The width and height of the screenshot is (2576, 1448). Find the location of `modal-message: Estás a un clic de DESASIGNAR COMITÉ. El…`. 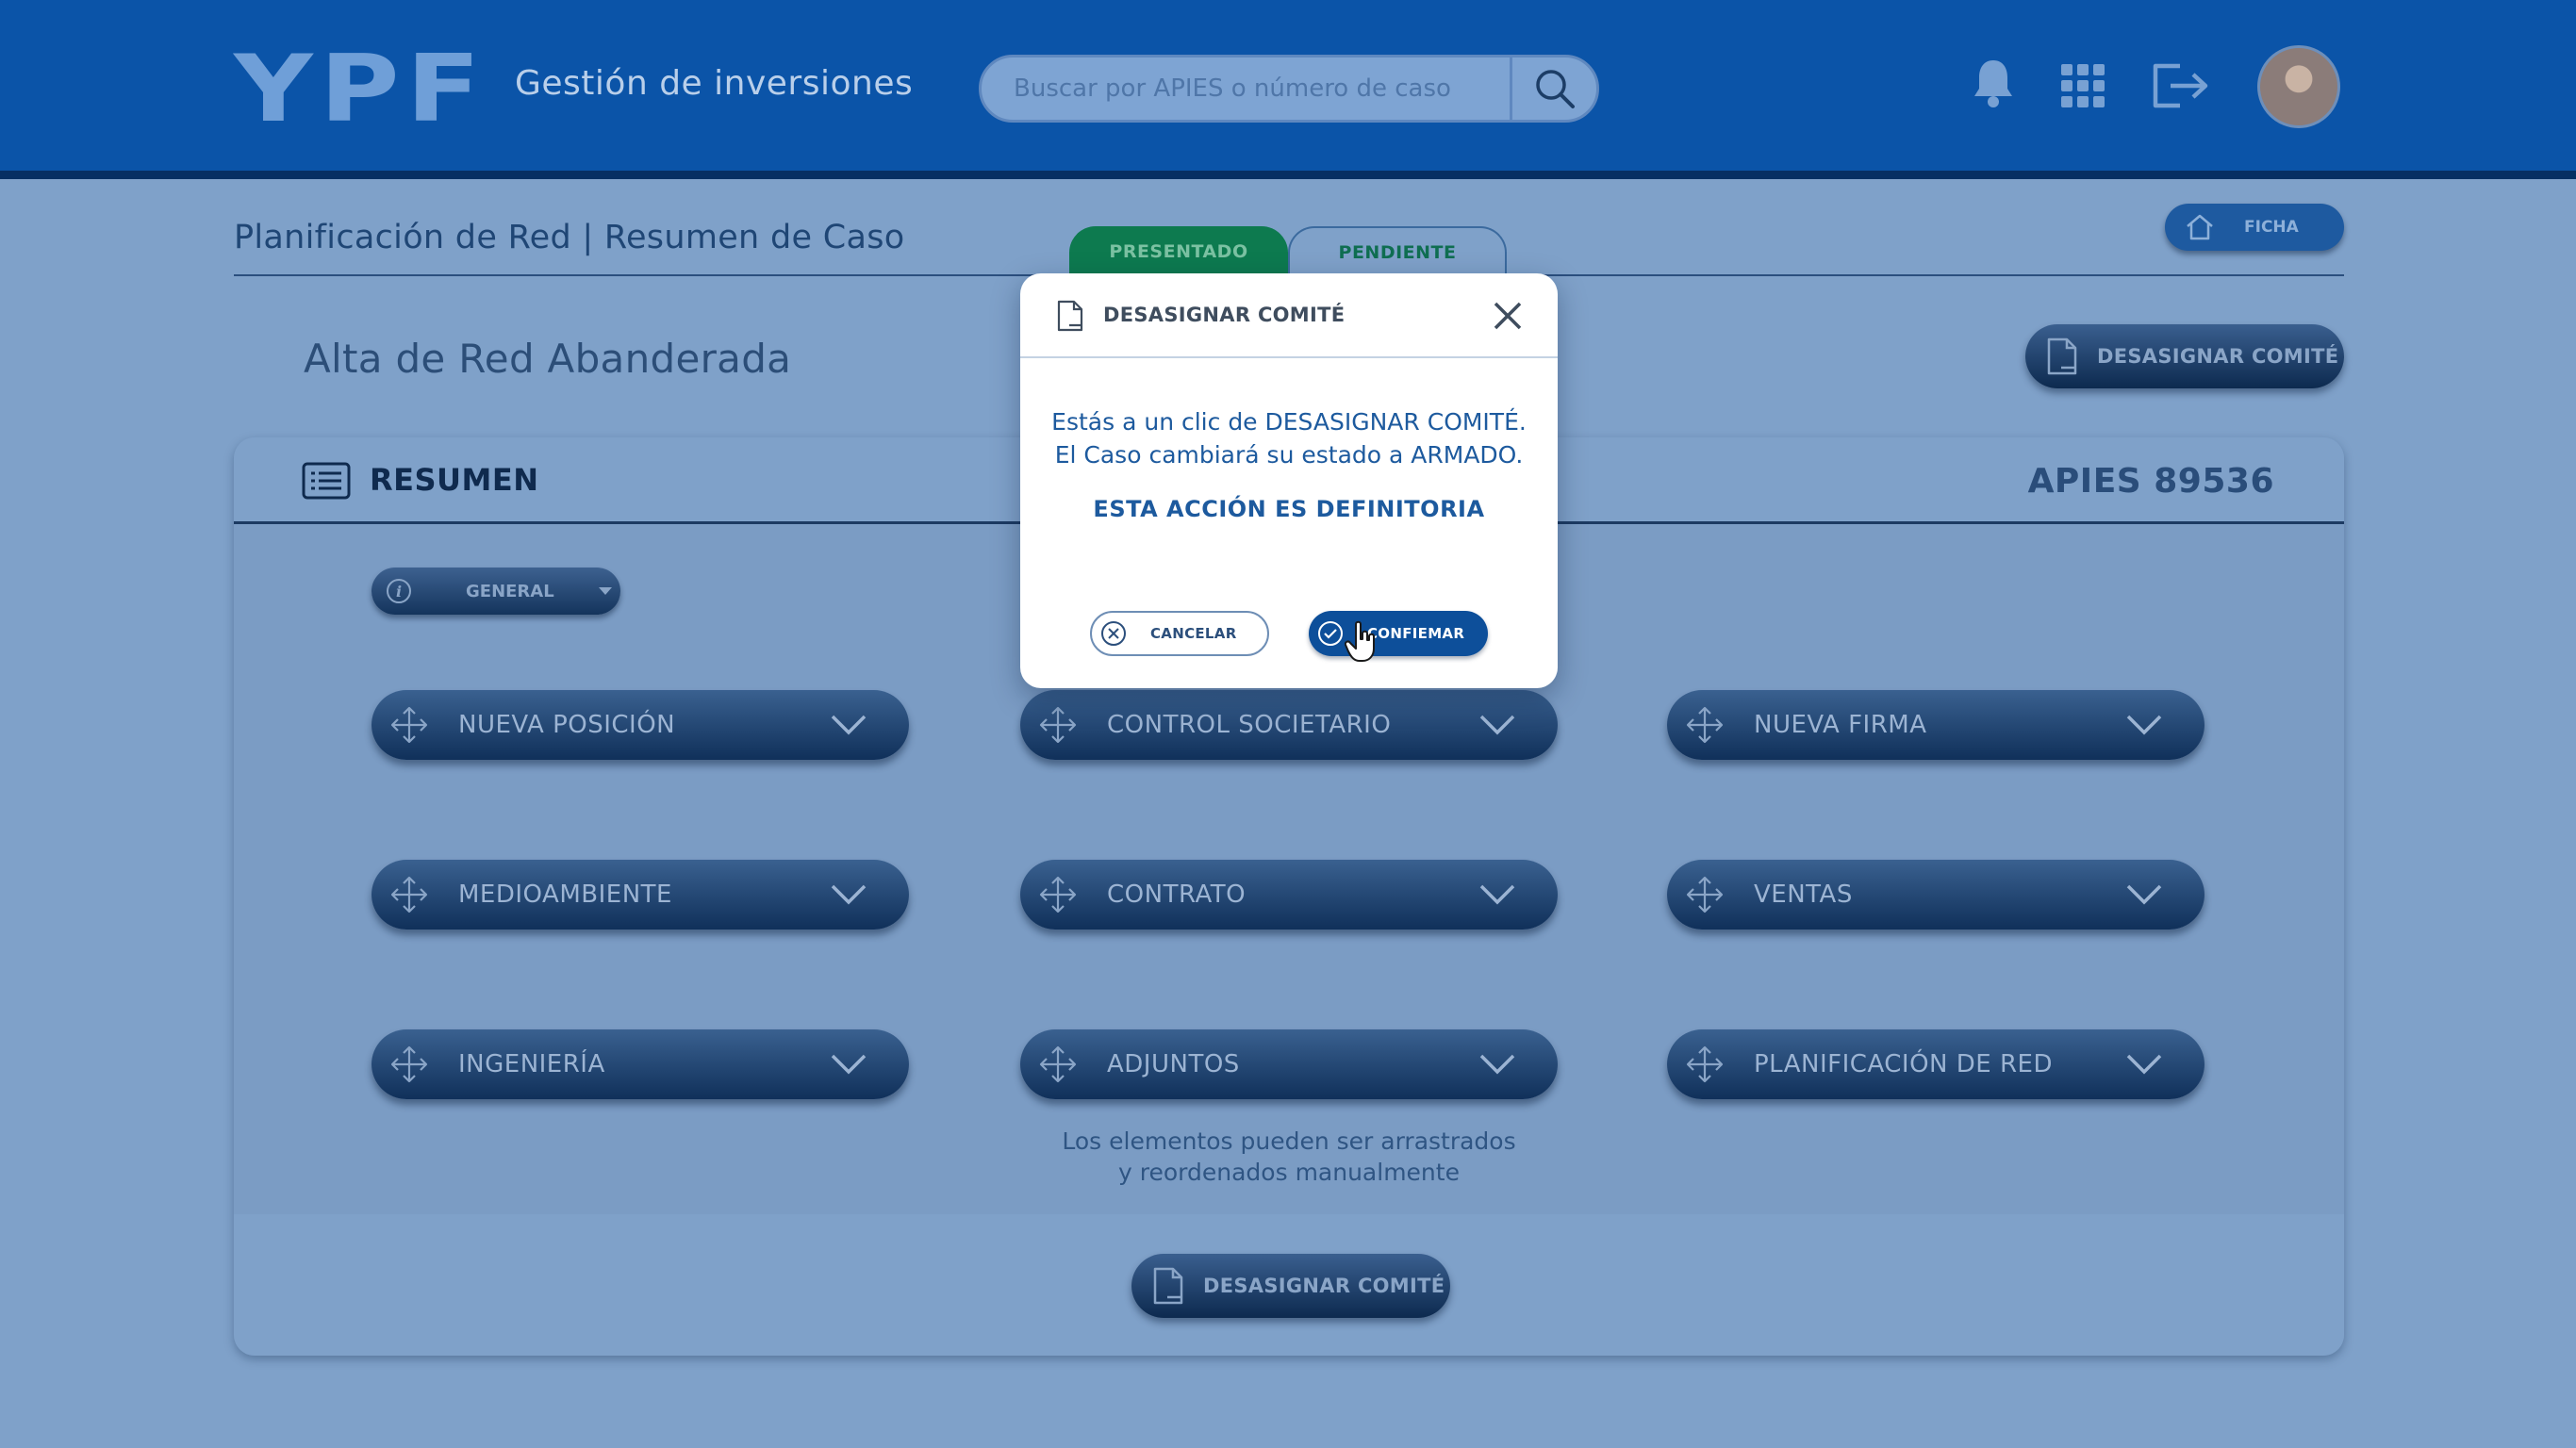

modal-message: Estás a un clic de DESASIGNAR COMITÉ. El… is located at coordinates (1289, 438).